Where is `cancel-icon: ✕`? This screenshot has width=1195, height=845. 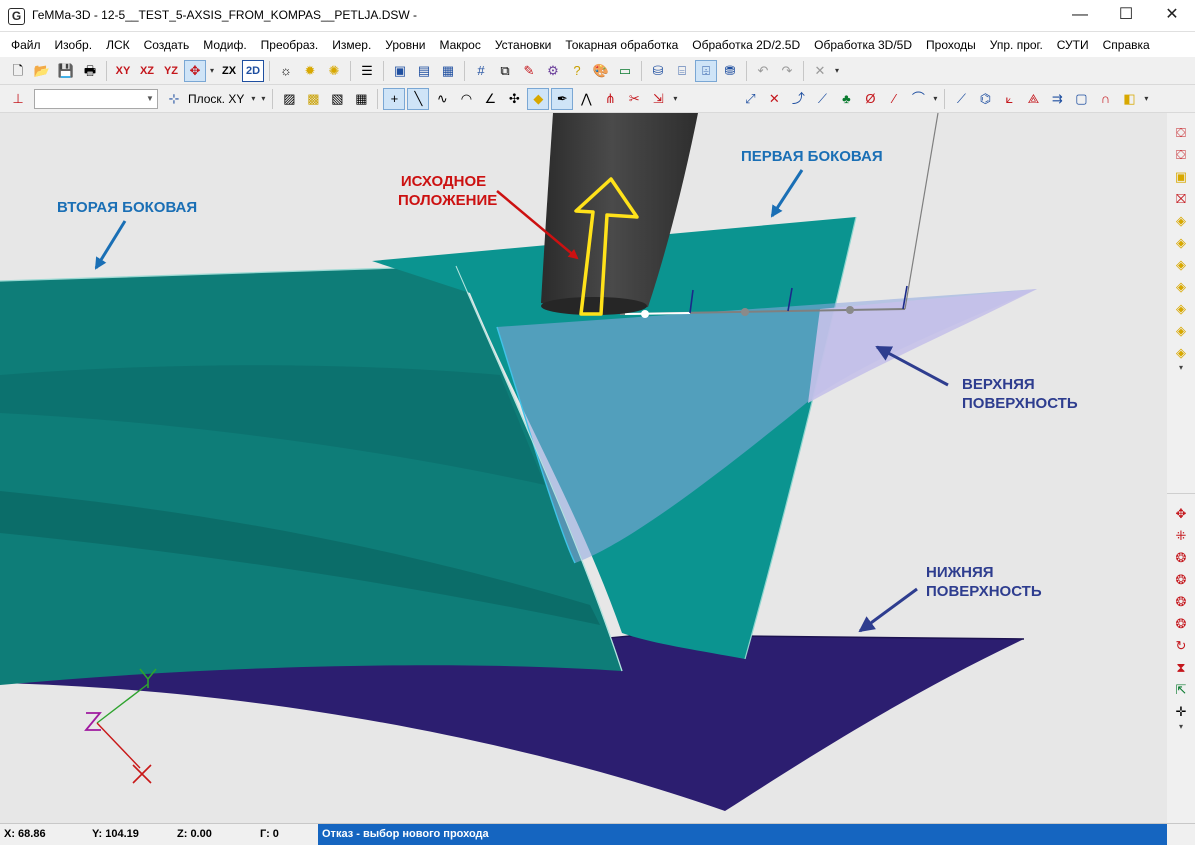
cancel-icon: ✕ is located at coordinates (820, 71).